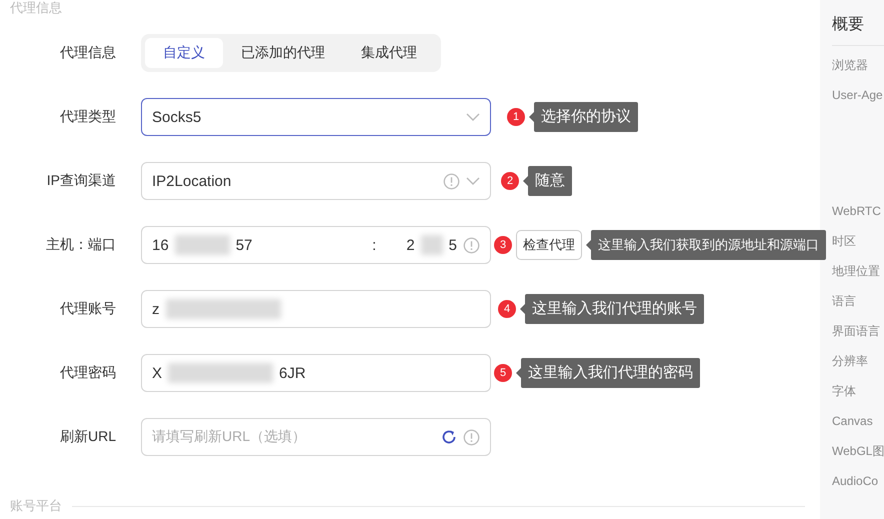  Describe the element at coordinates (449, 437) in the screenshot. I see `refresh-icon` at that location.